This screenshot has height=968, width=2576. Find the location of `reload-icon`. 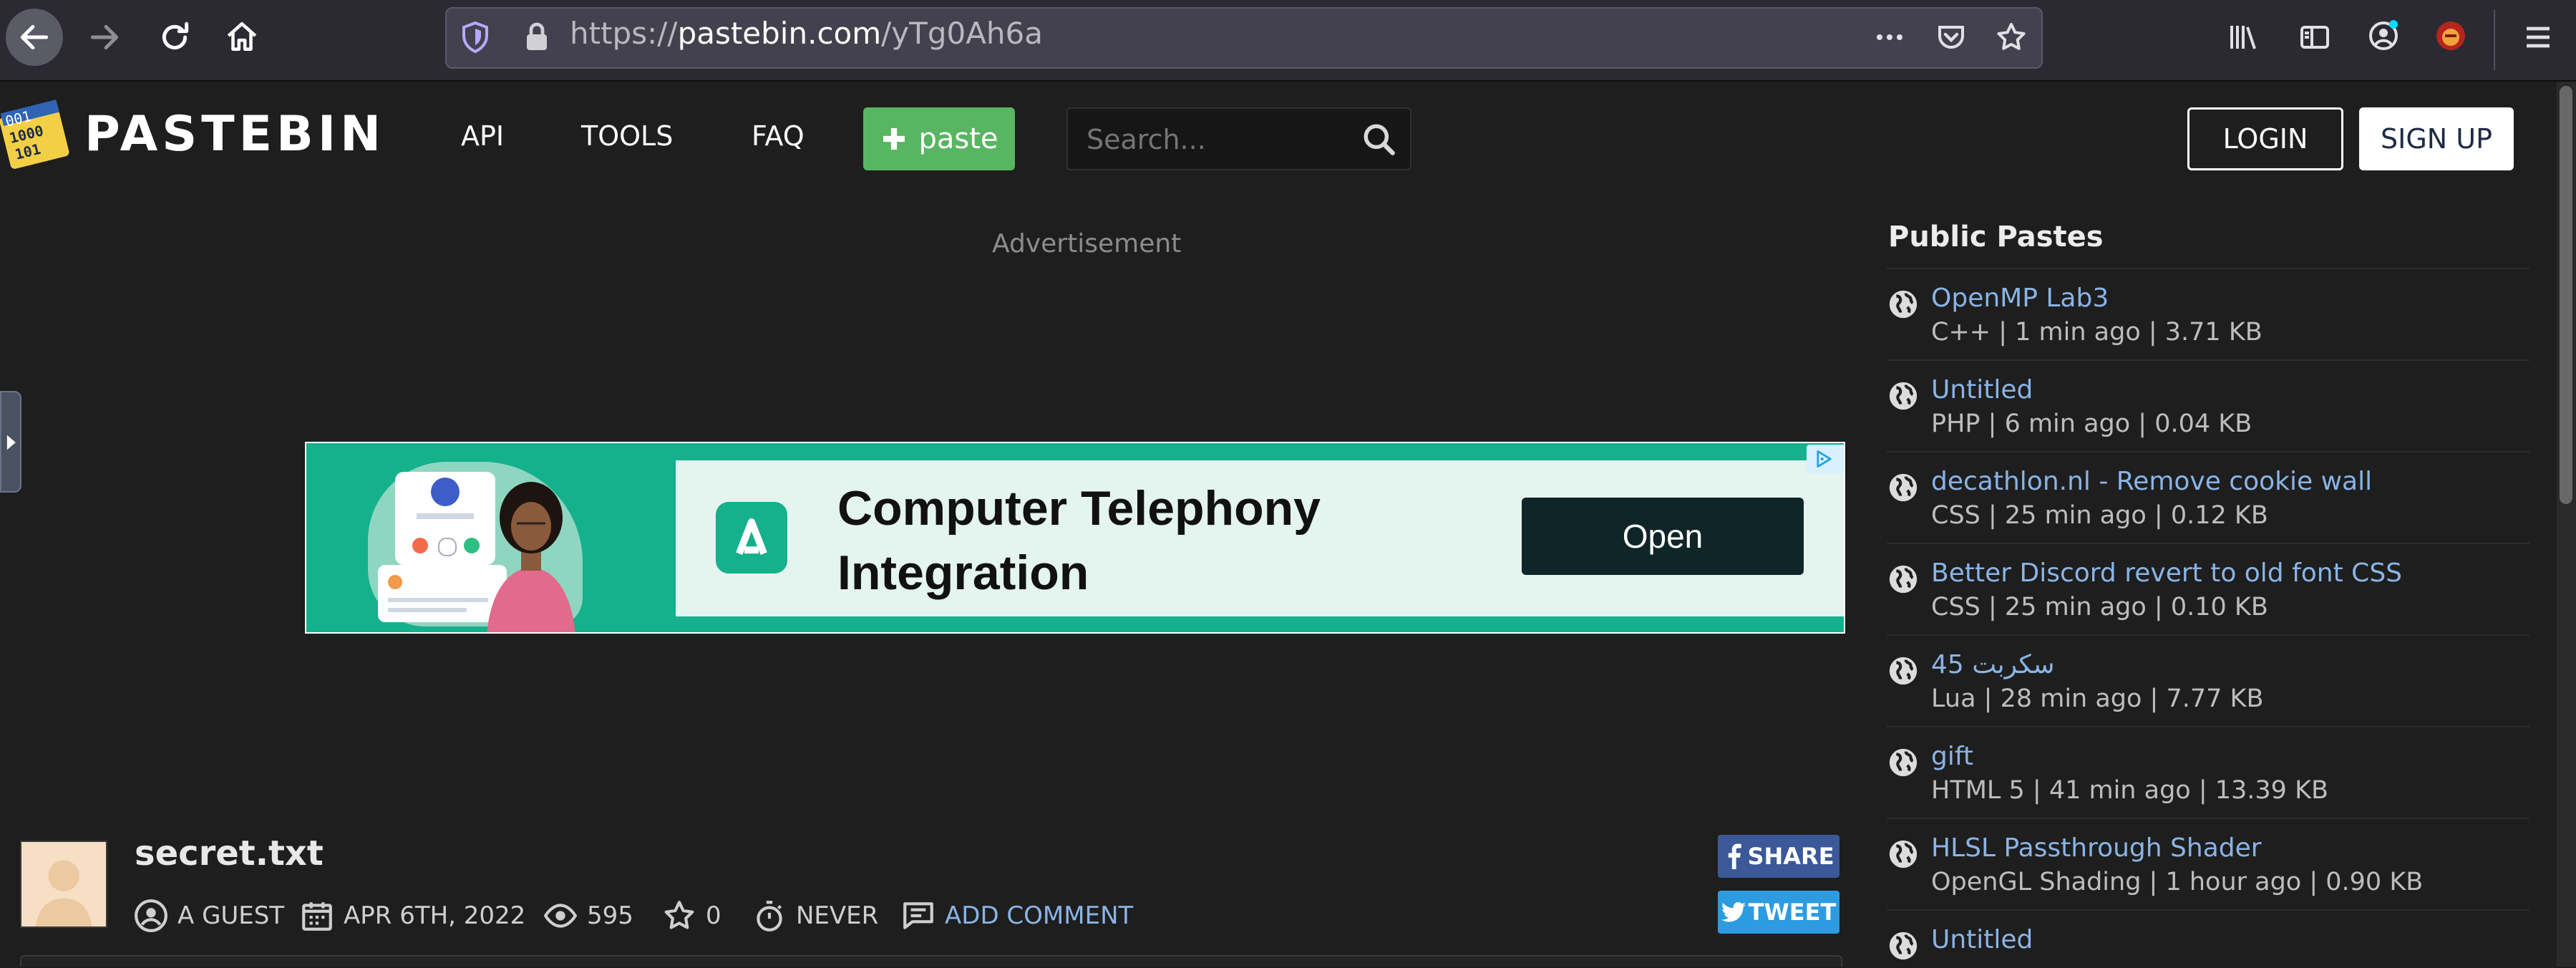

reload-icon is located at coordinates (175, 35).